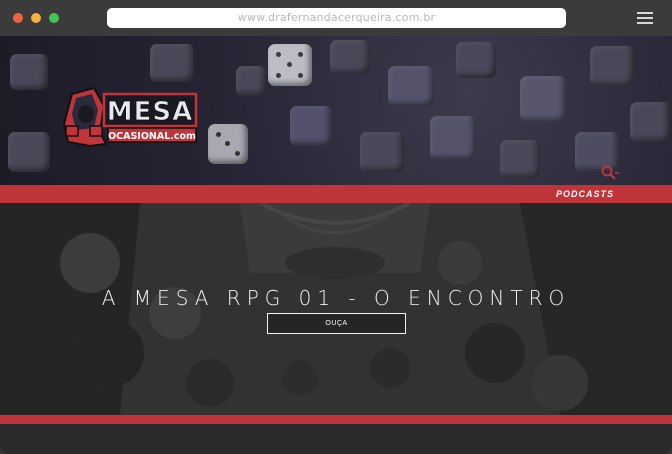  Describe the element at coordinates (336, 194) in the screenshot. I see `main-navigation: PODCASTS` at that location.